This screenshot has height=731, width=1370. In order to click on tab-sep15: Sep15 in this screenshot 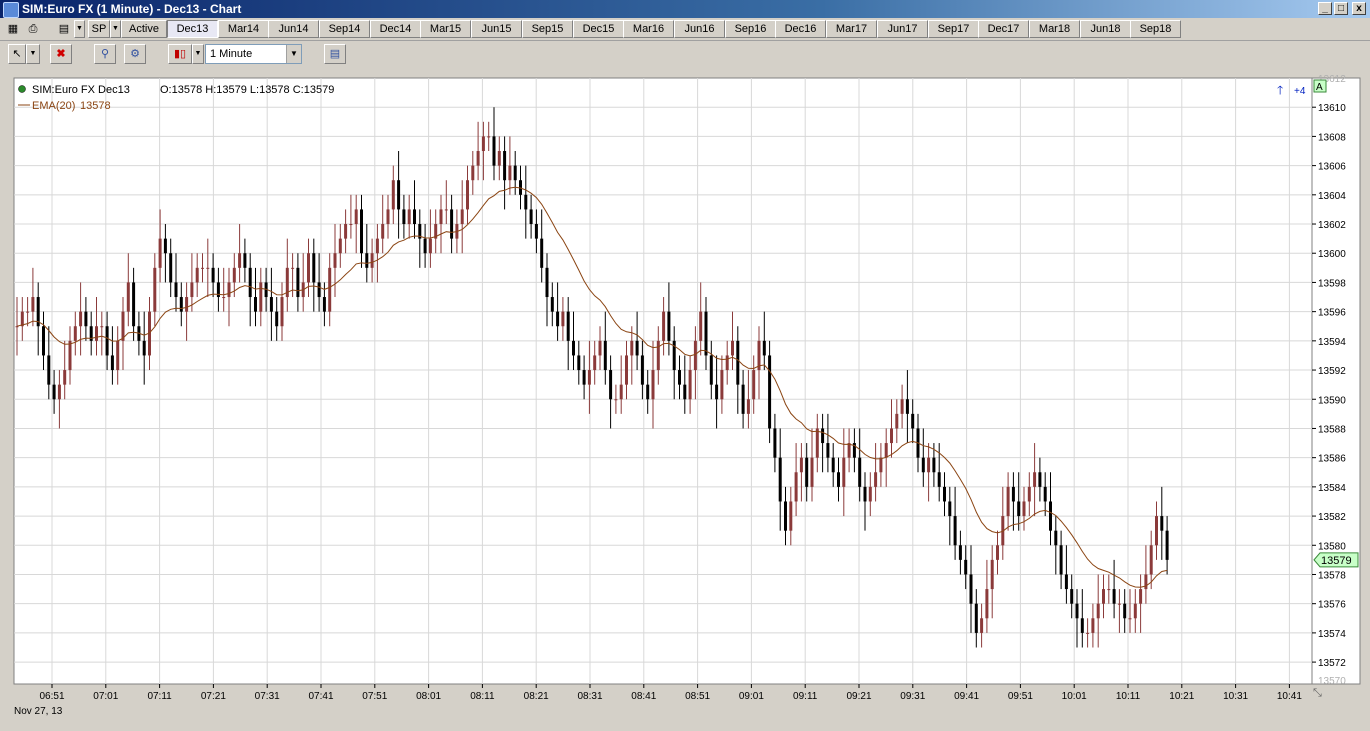, I will do `click(547, 29)`.